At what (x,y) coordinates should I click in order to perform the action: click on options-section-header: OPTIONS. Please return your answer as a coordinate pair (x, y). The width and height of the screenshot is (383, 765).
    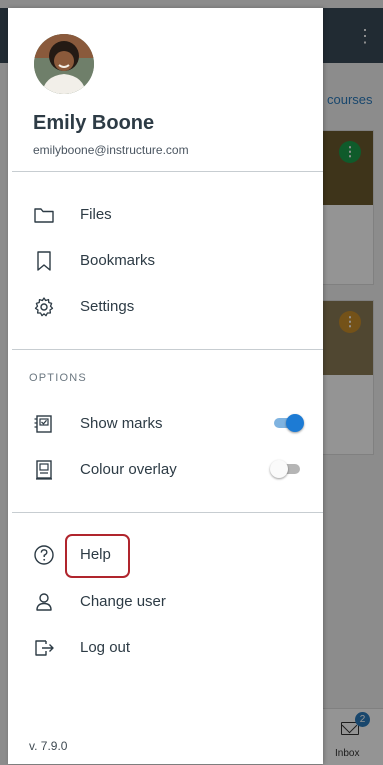
    Looking at the image, I should click on (58, 378).